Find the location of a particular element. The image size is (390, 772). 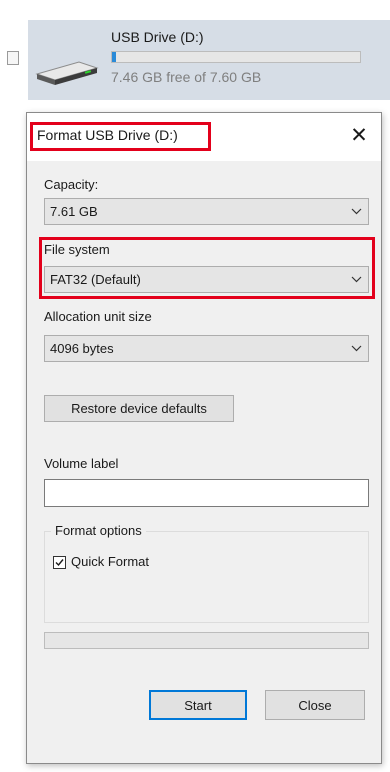

drive-usage-fill is located at coordinates (114, 57).